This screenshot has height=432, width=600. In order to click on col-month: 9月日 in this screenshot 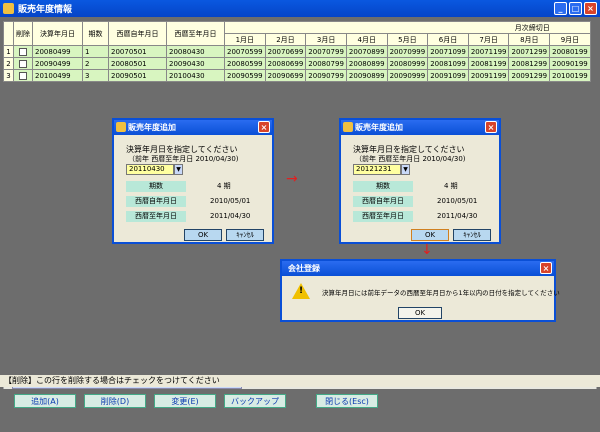, I will do `click(570, 39)`.